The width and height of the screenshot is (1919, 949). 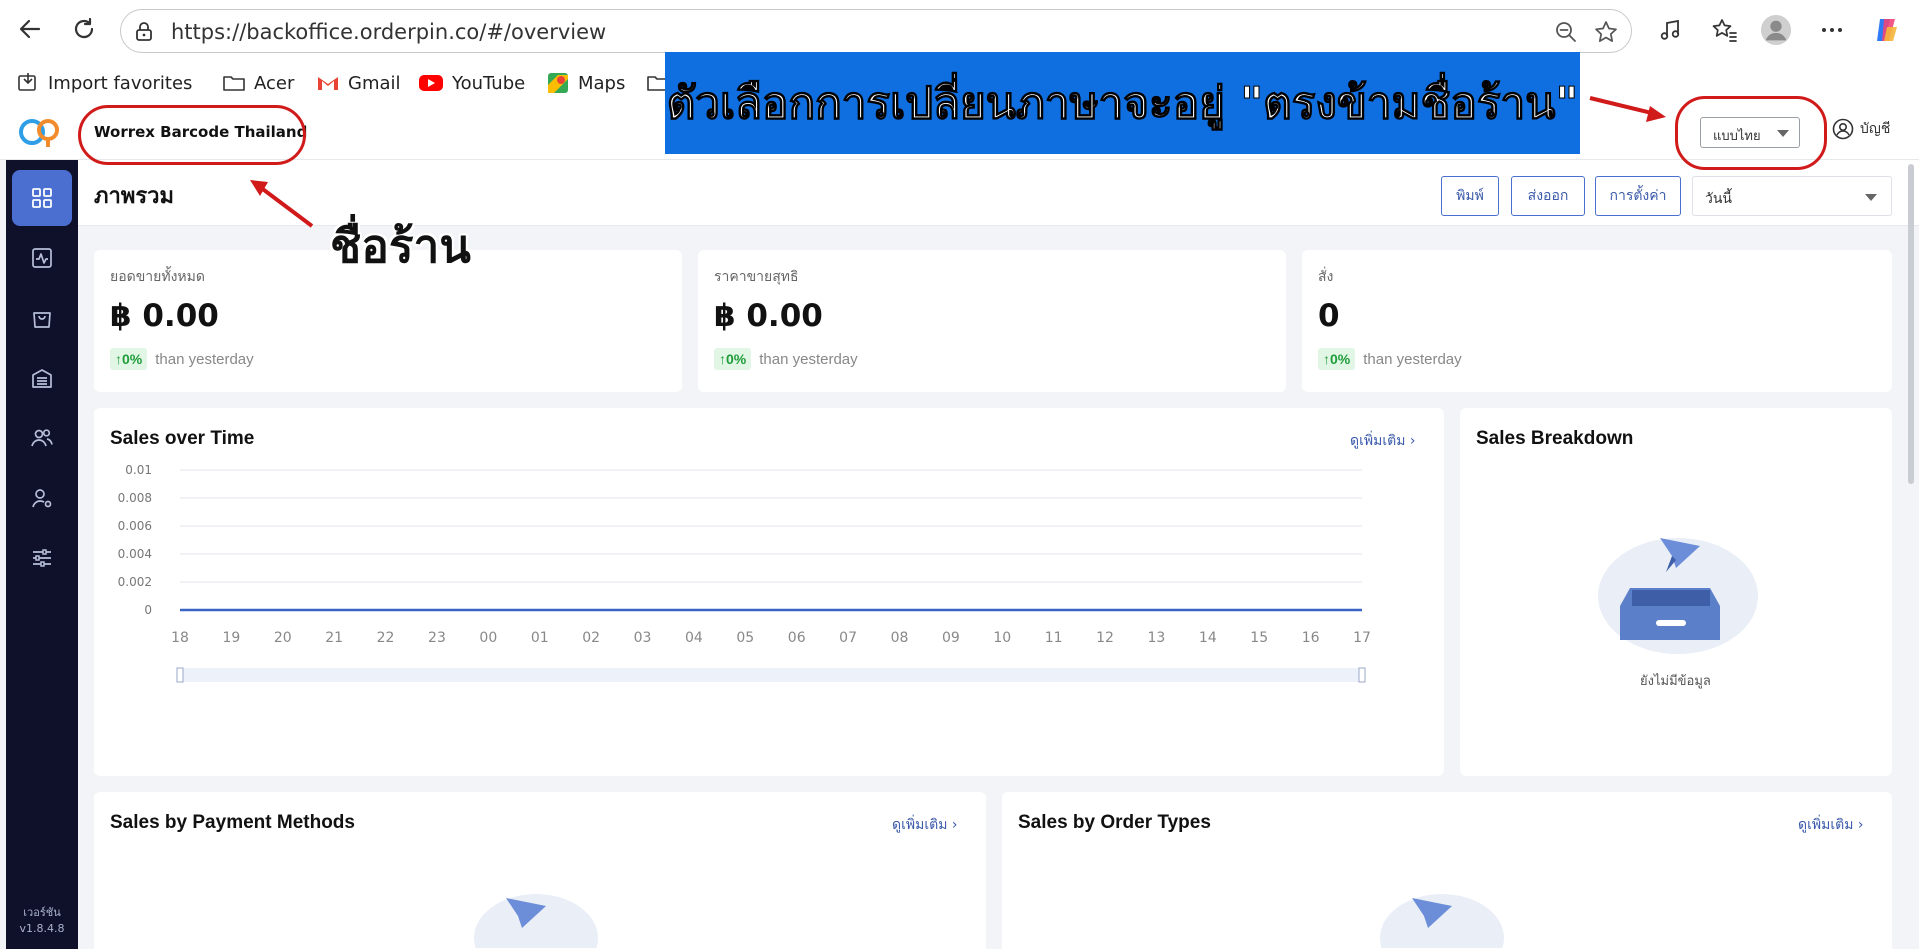 What do you see at coordinates (1606, 32) in the screenshot?
I see `favorite-star-icon` at bounding box center [1606, 32].